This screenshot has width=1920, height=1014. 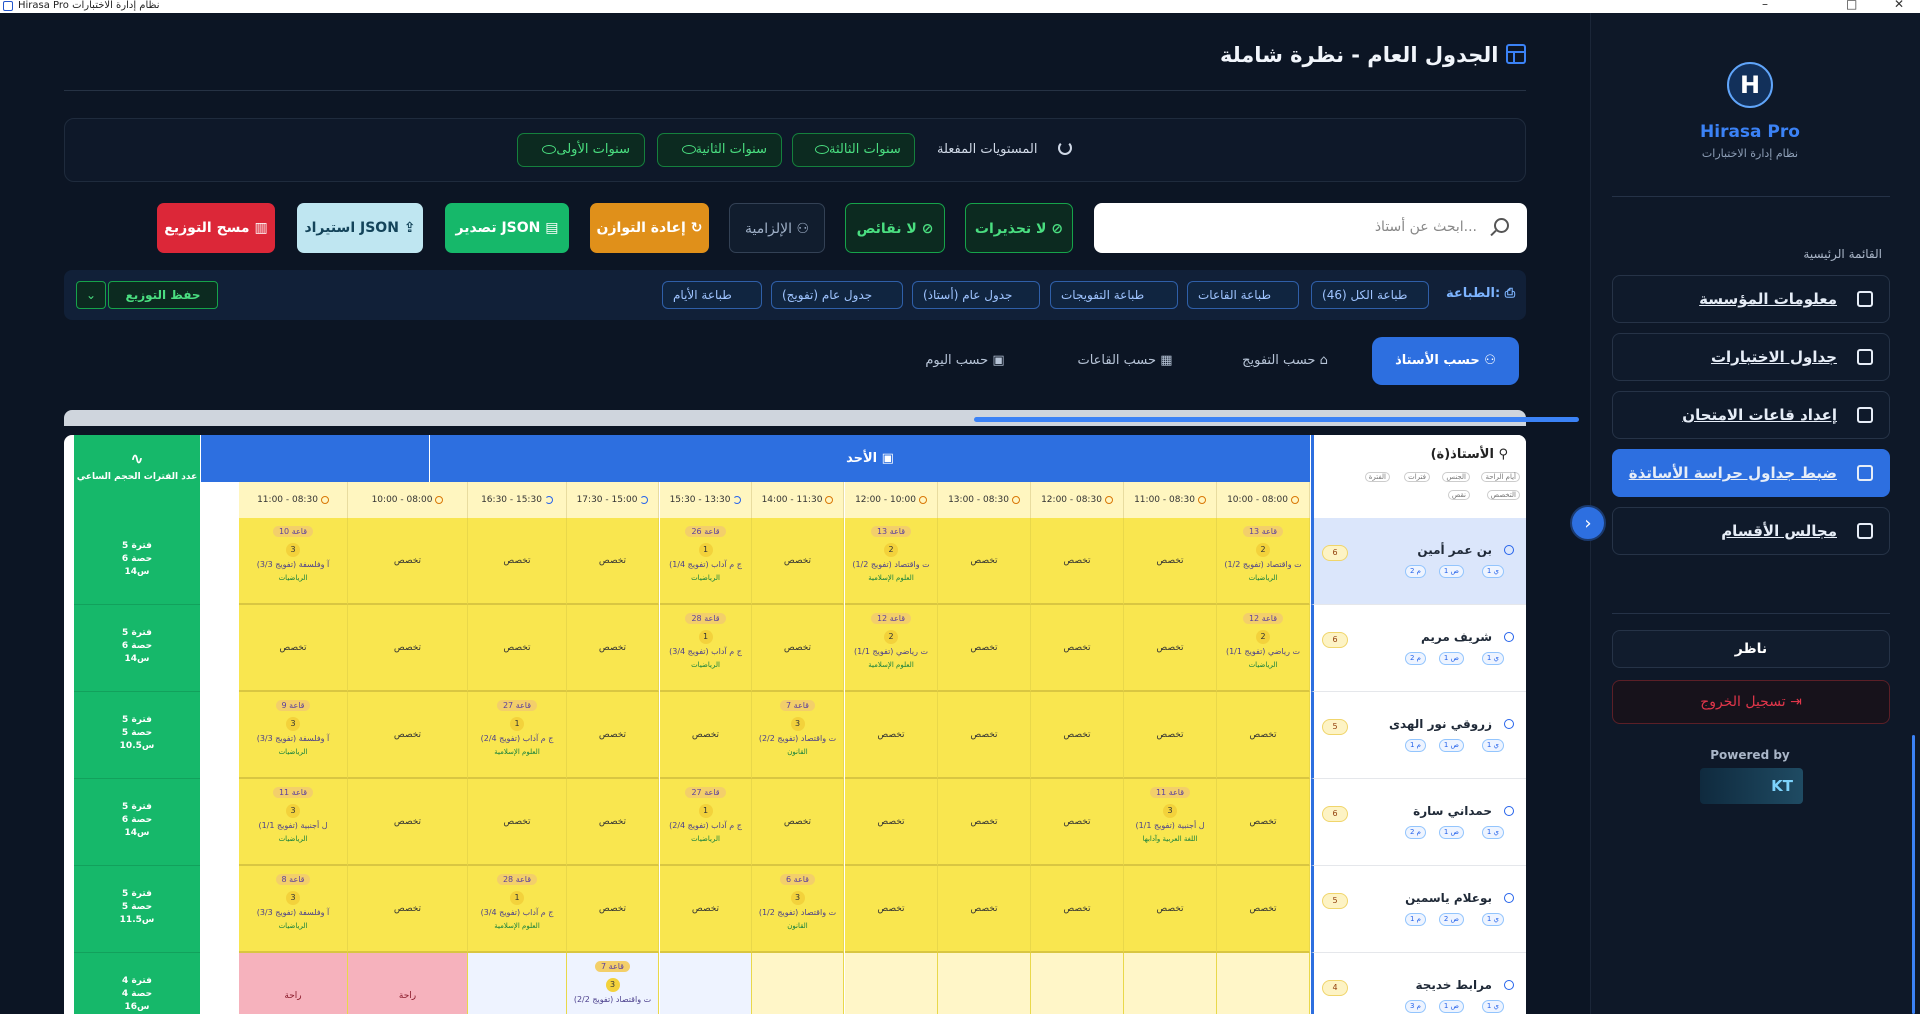 What do you see at coordinates (507, 228) in the screenshot?
I see `export-json-button: تصدير JSON ▤` at bounding box center [507, 228].